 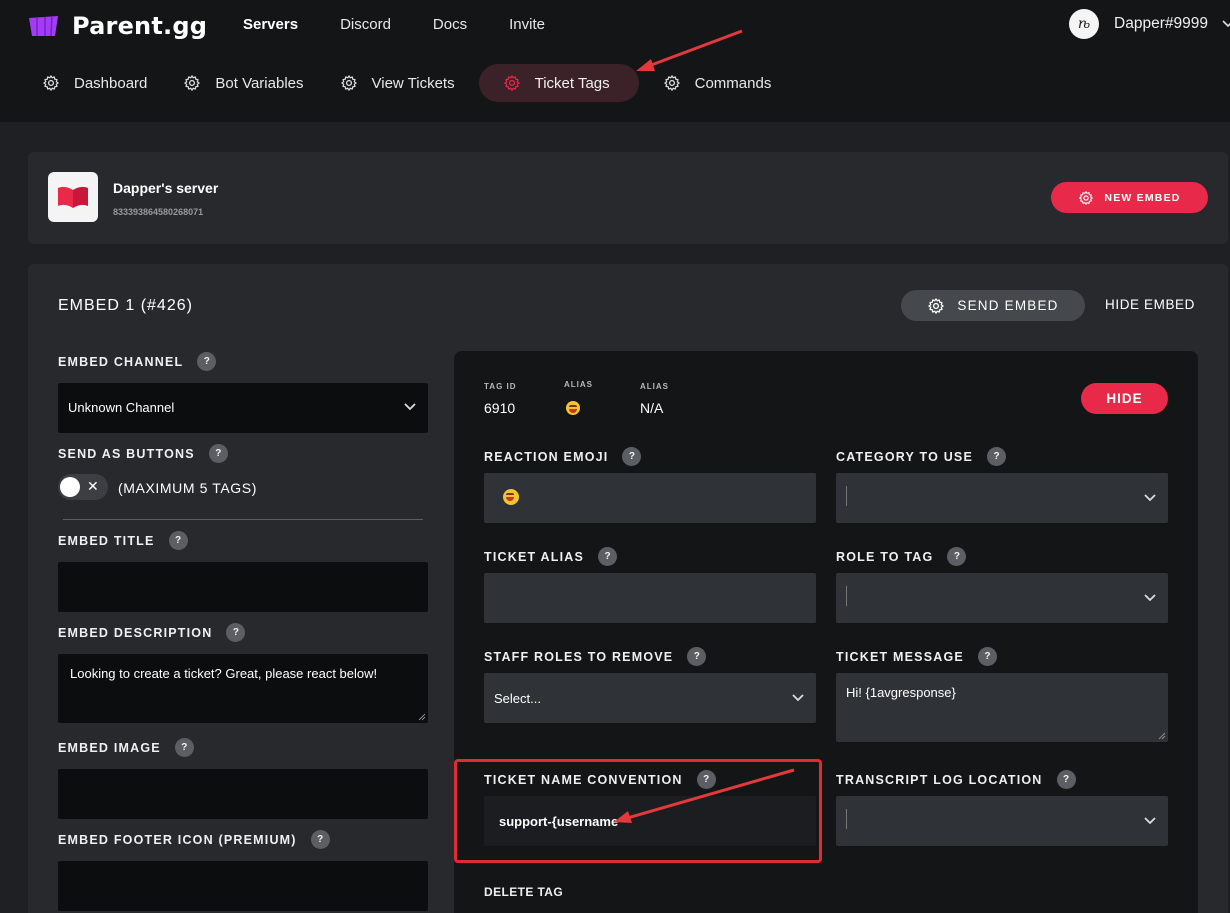 What do you see at coordinates (166, 188) in the screenshot?
I see `server-name: Dapper's server` at bounding box center [166, 188].